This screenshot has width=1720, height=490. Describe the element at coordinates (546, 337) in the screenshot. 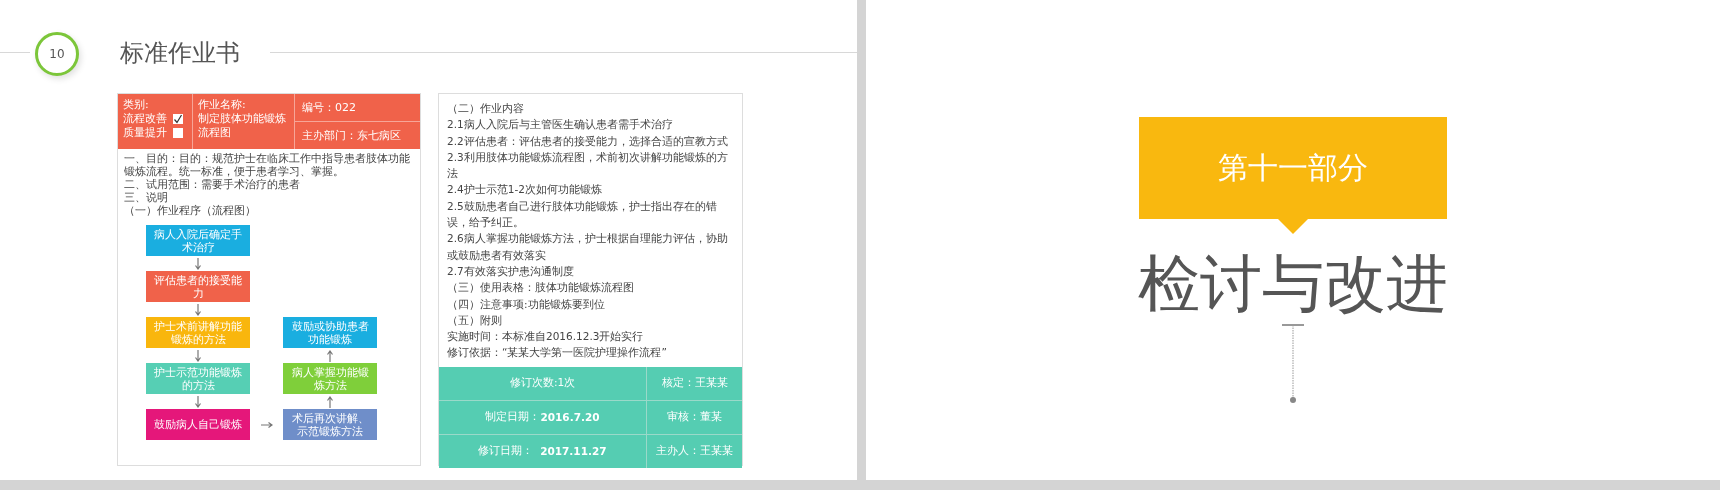

I see `content-text: 实施时间：本标准自2016.12.3开始实行` at that location.